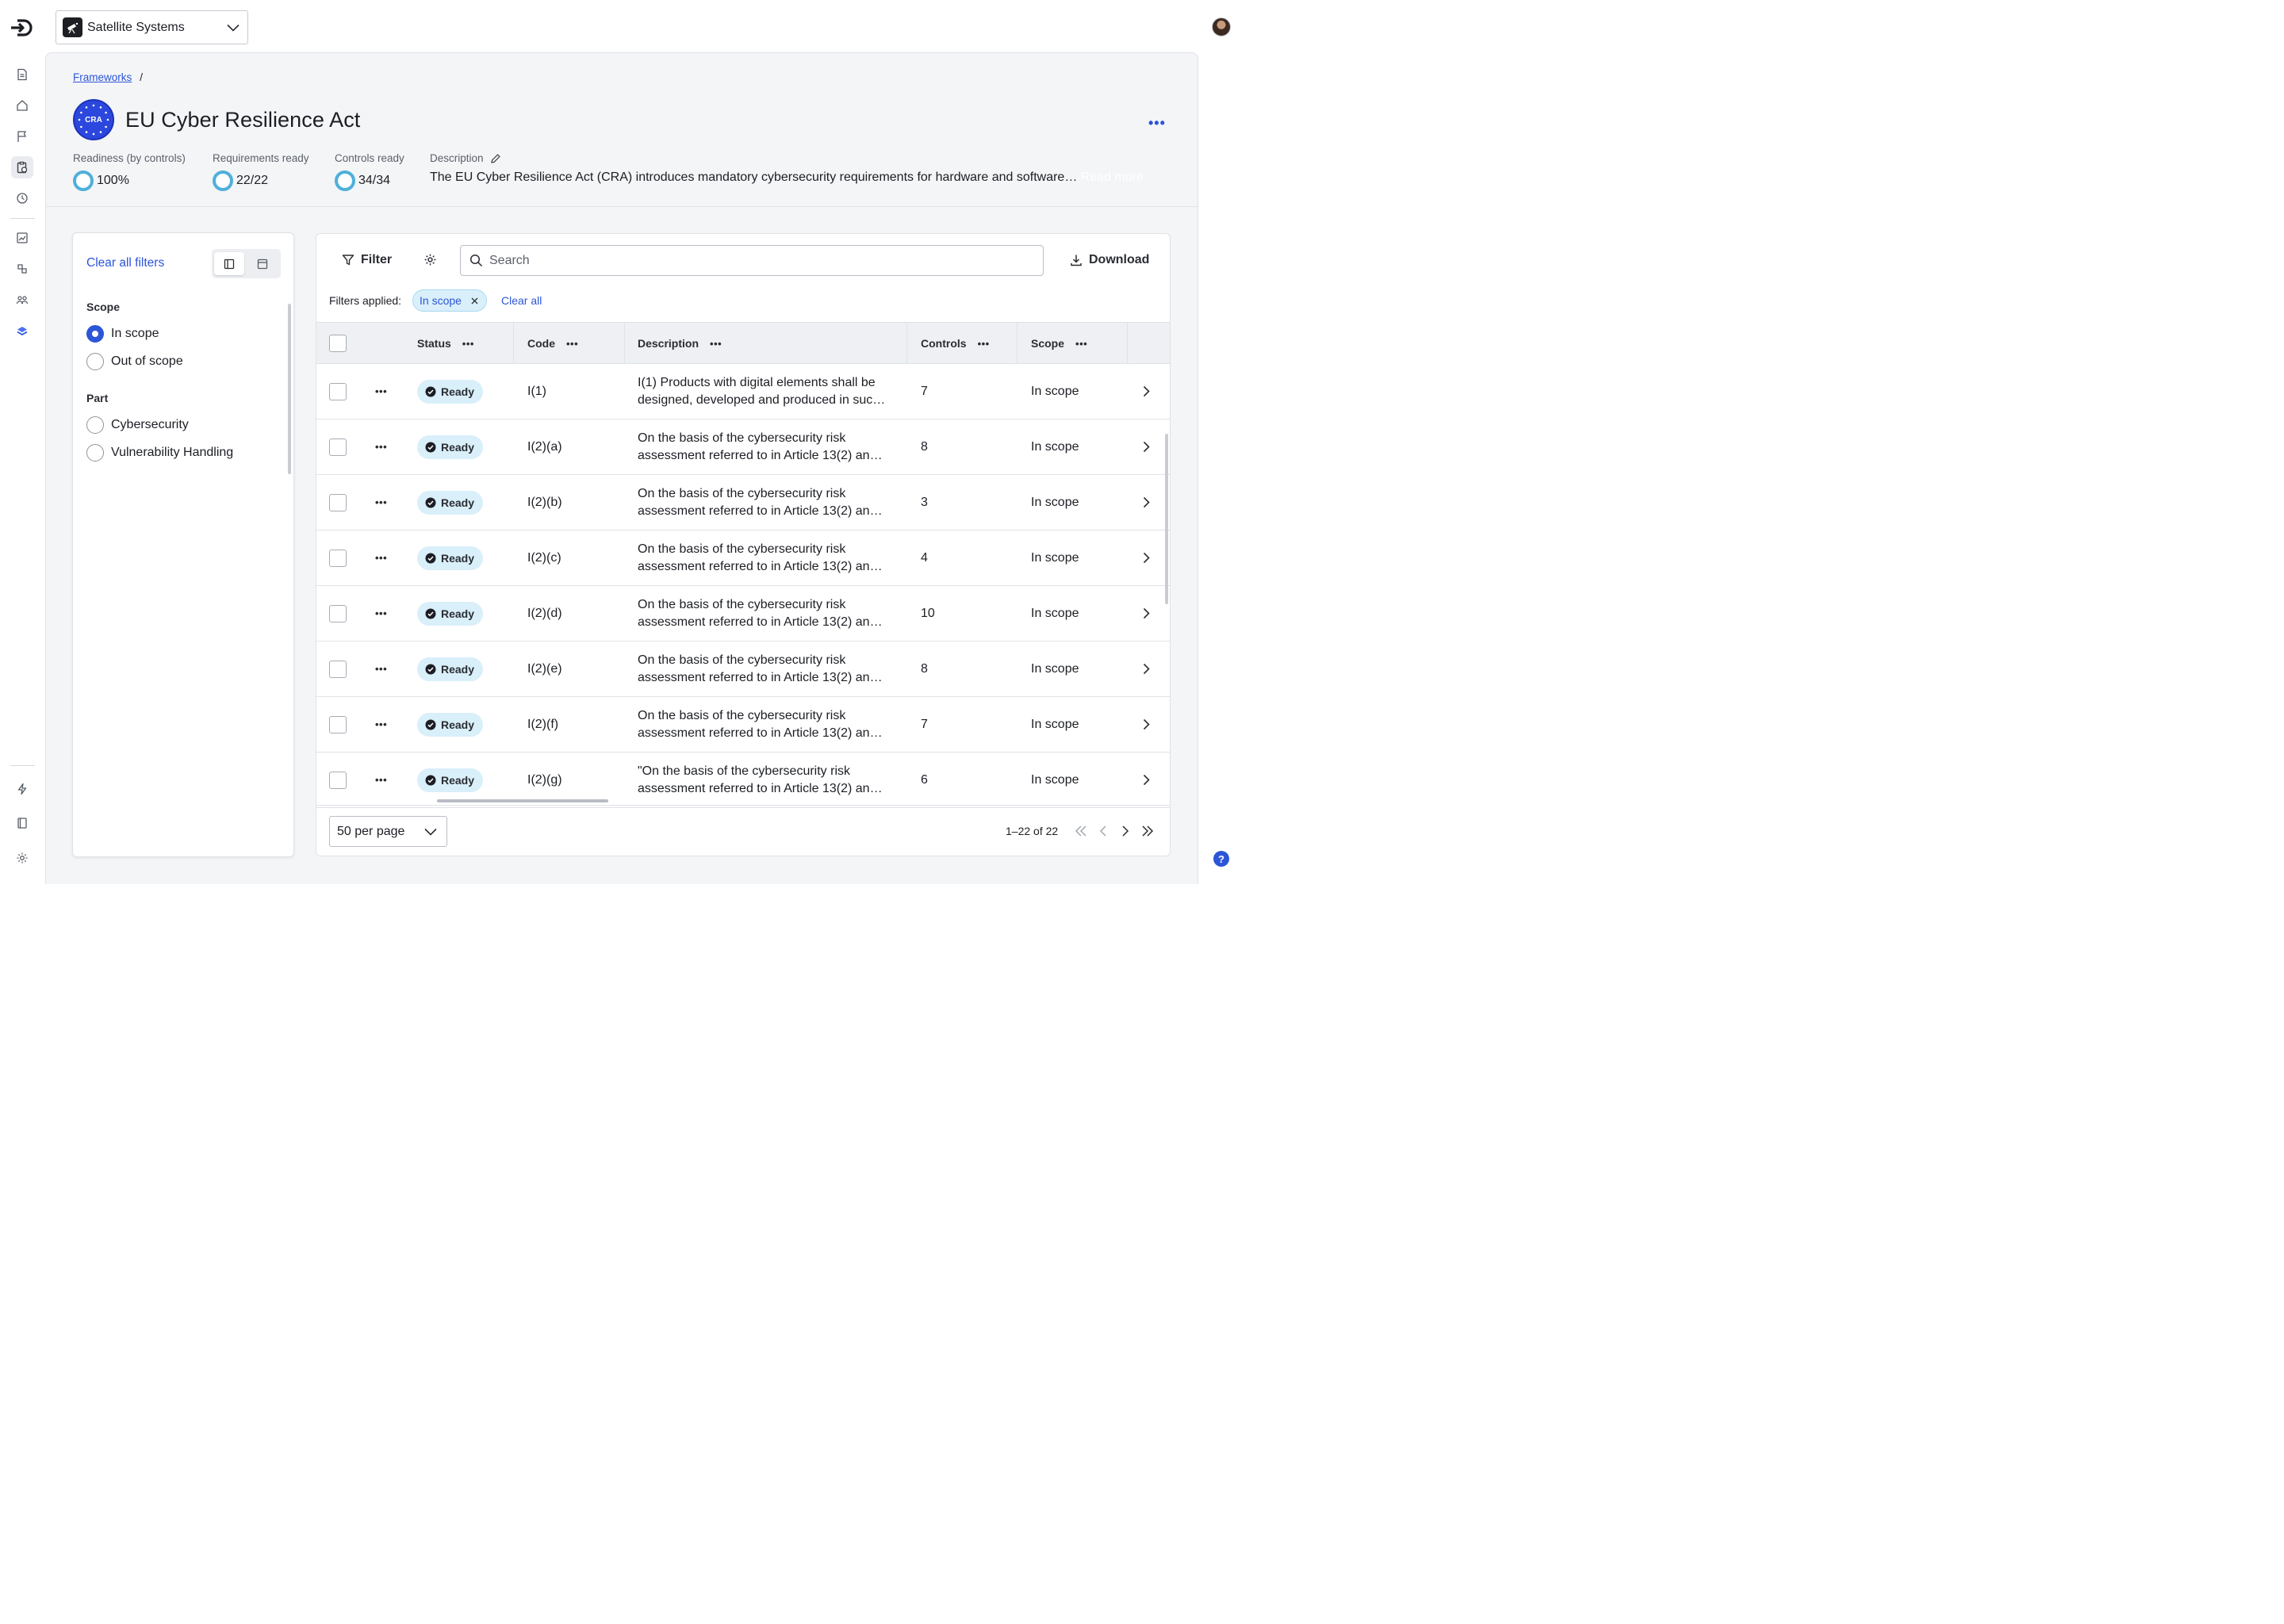 Image resolution: width=2284 pixels, height=1624 pixels. I want to click on history-icon, so click(22, 198).